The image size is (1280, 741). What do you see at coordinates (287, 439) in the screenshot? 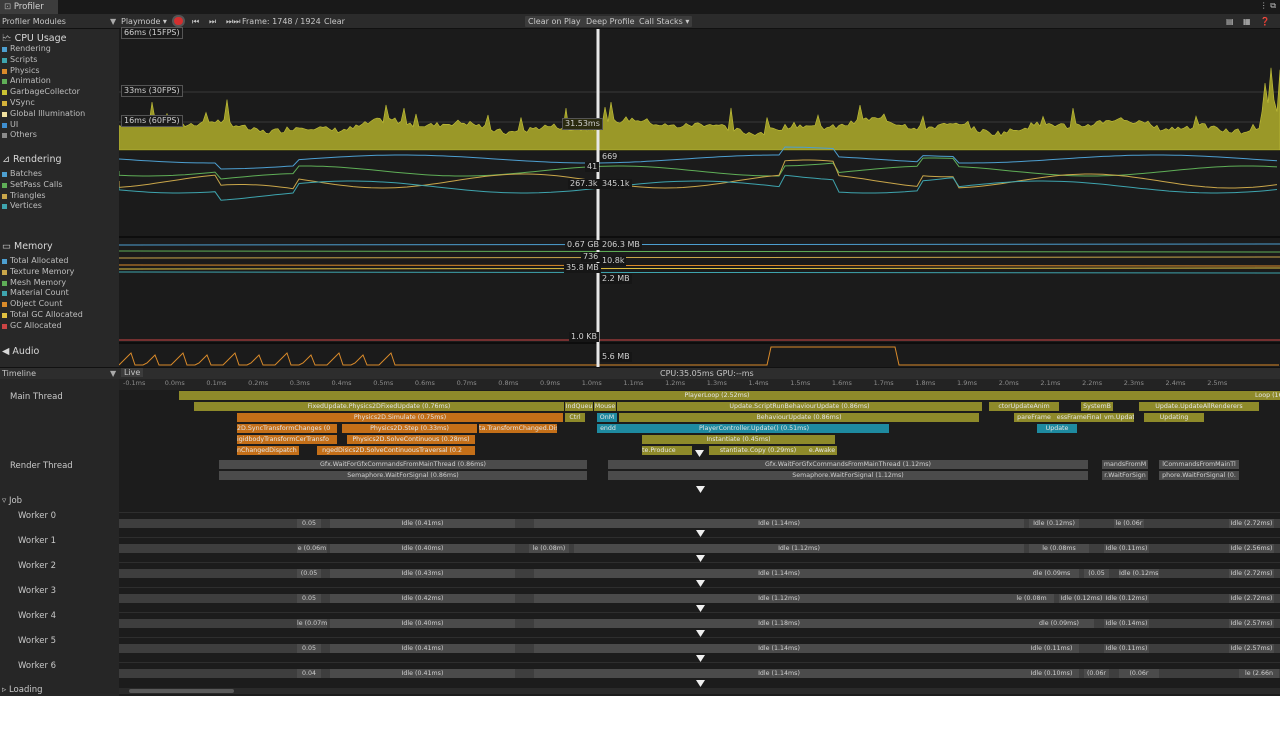
I see `sample-rigidbody-transform: igidbodyTransformCerTransfo` at bounding box center [287, 439].